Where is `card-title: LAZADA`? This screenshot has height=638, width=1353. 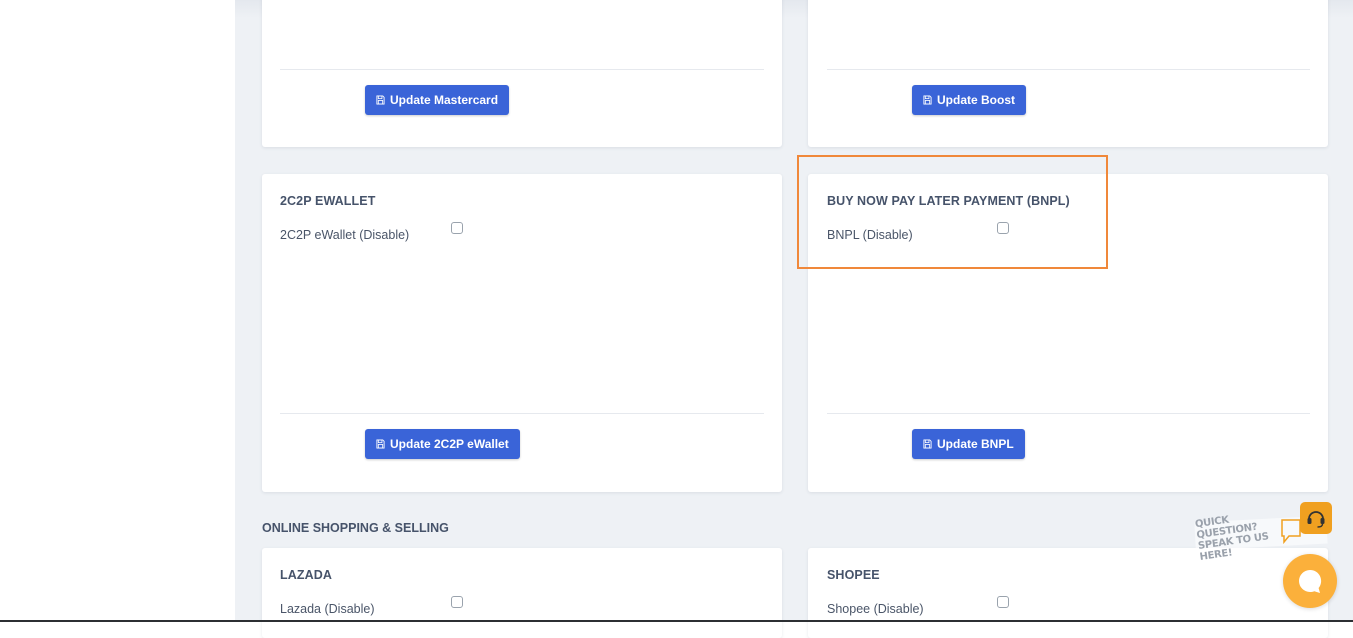
card-title: LAZADA is located at coordinates (306, 575).